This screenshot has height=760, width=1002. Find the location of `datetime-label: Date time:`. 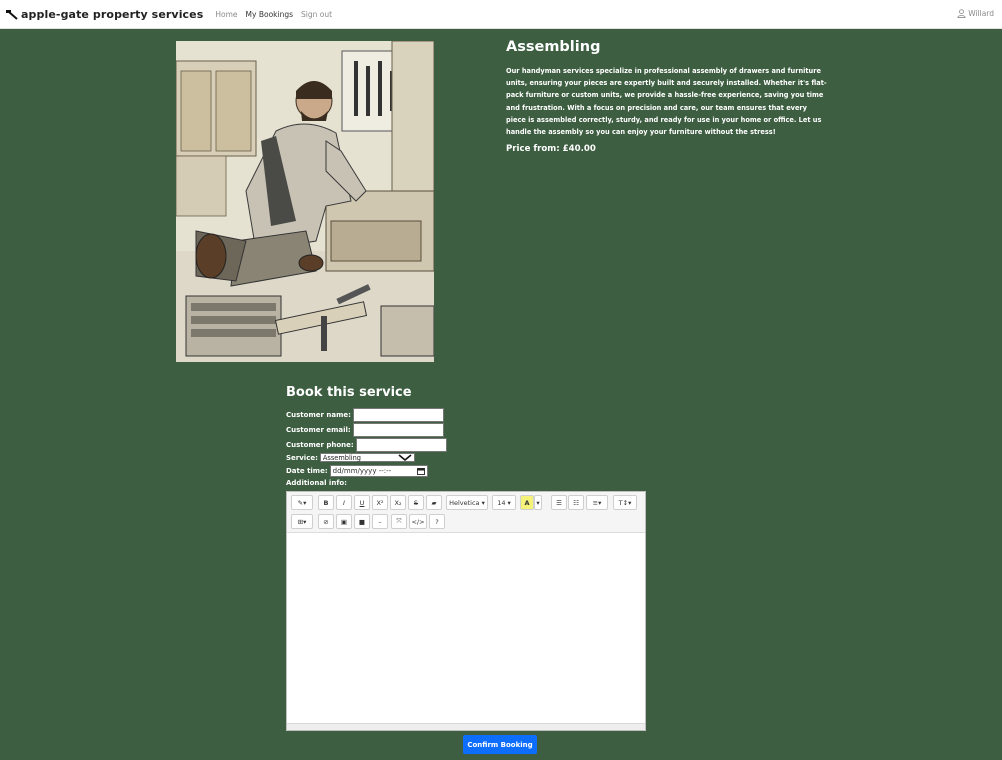

datetime-label: Date time: is located at coordinates (307, 471).